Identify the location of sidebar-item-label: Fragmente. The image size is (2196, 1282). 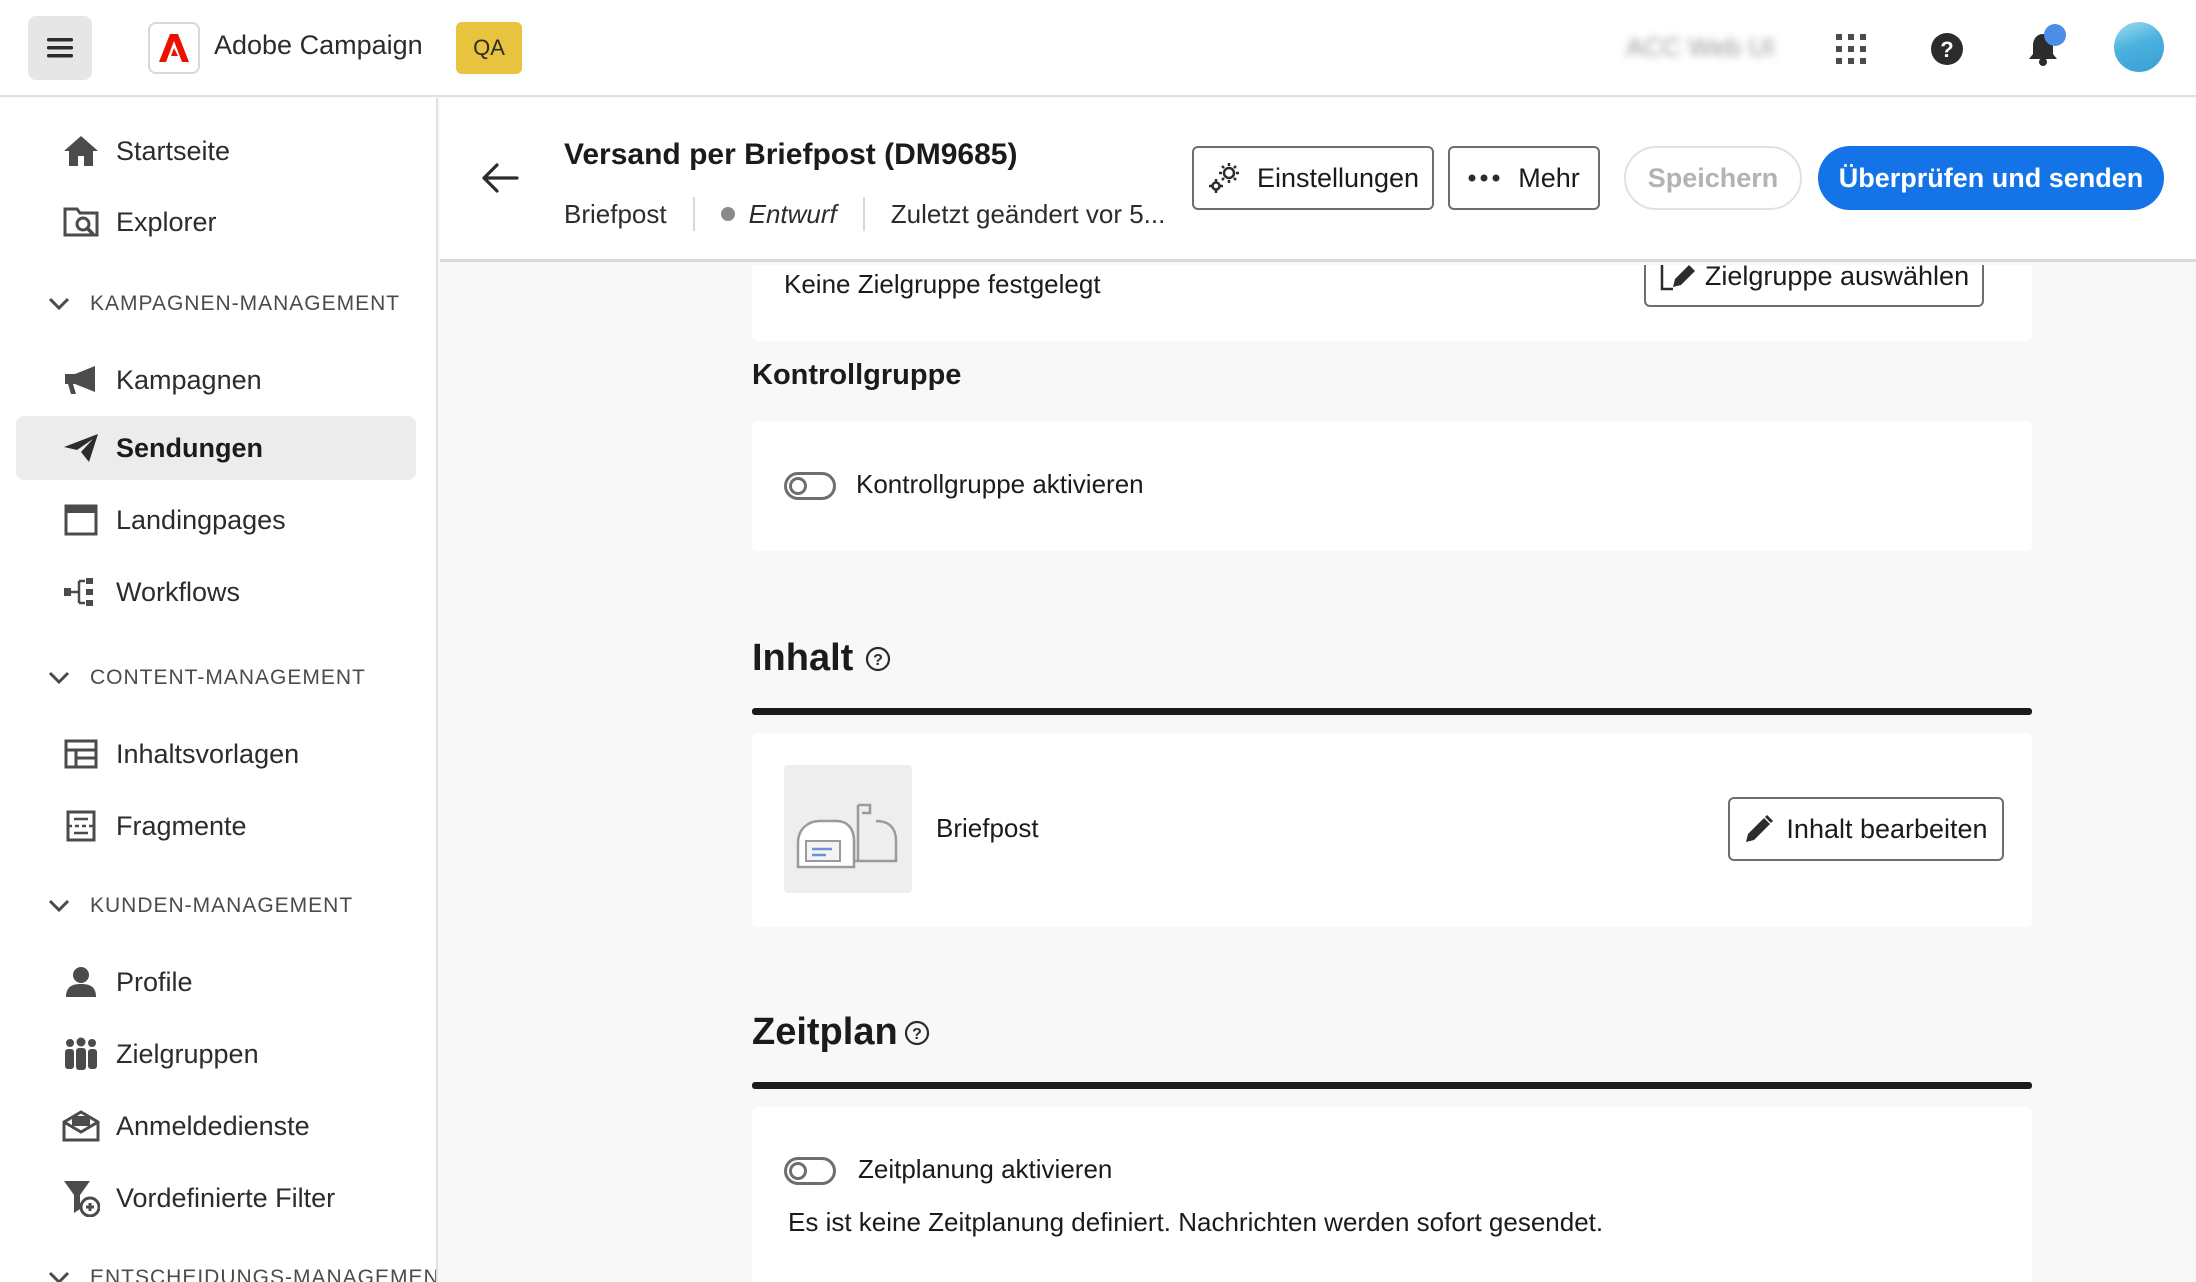
(181, 825).